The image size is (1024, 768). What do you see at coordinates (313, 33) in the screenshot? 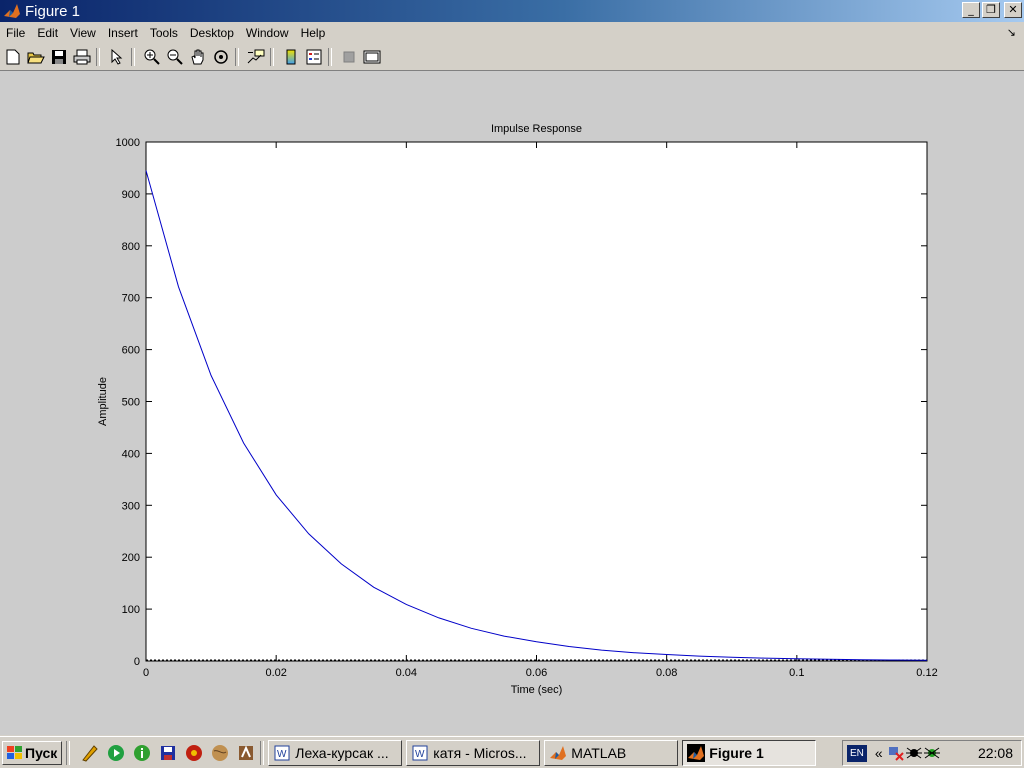
I see `menu-help: Help` at bounding box center [313, 33].